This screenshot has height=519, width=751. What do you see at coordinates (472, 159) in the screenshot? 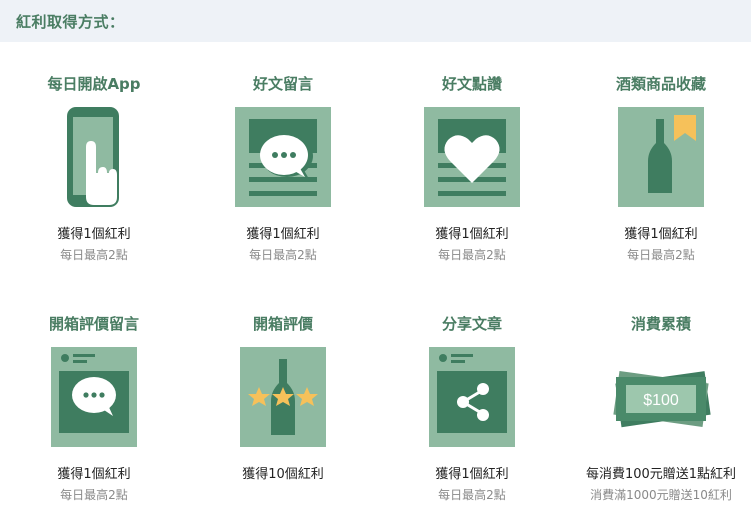
I see `article-heart-icon` at bounding box center [472, 159].